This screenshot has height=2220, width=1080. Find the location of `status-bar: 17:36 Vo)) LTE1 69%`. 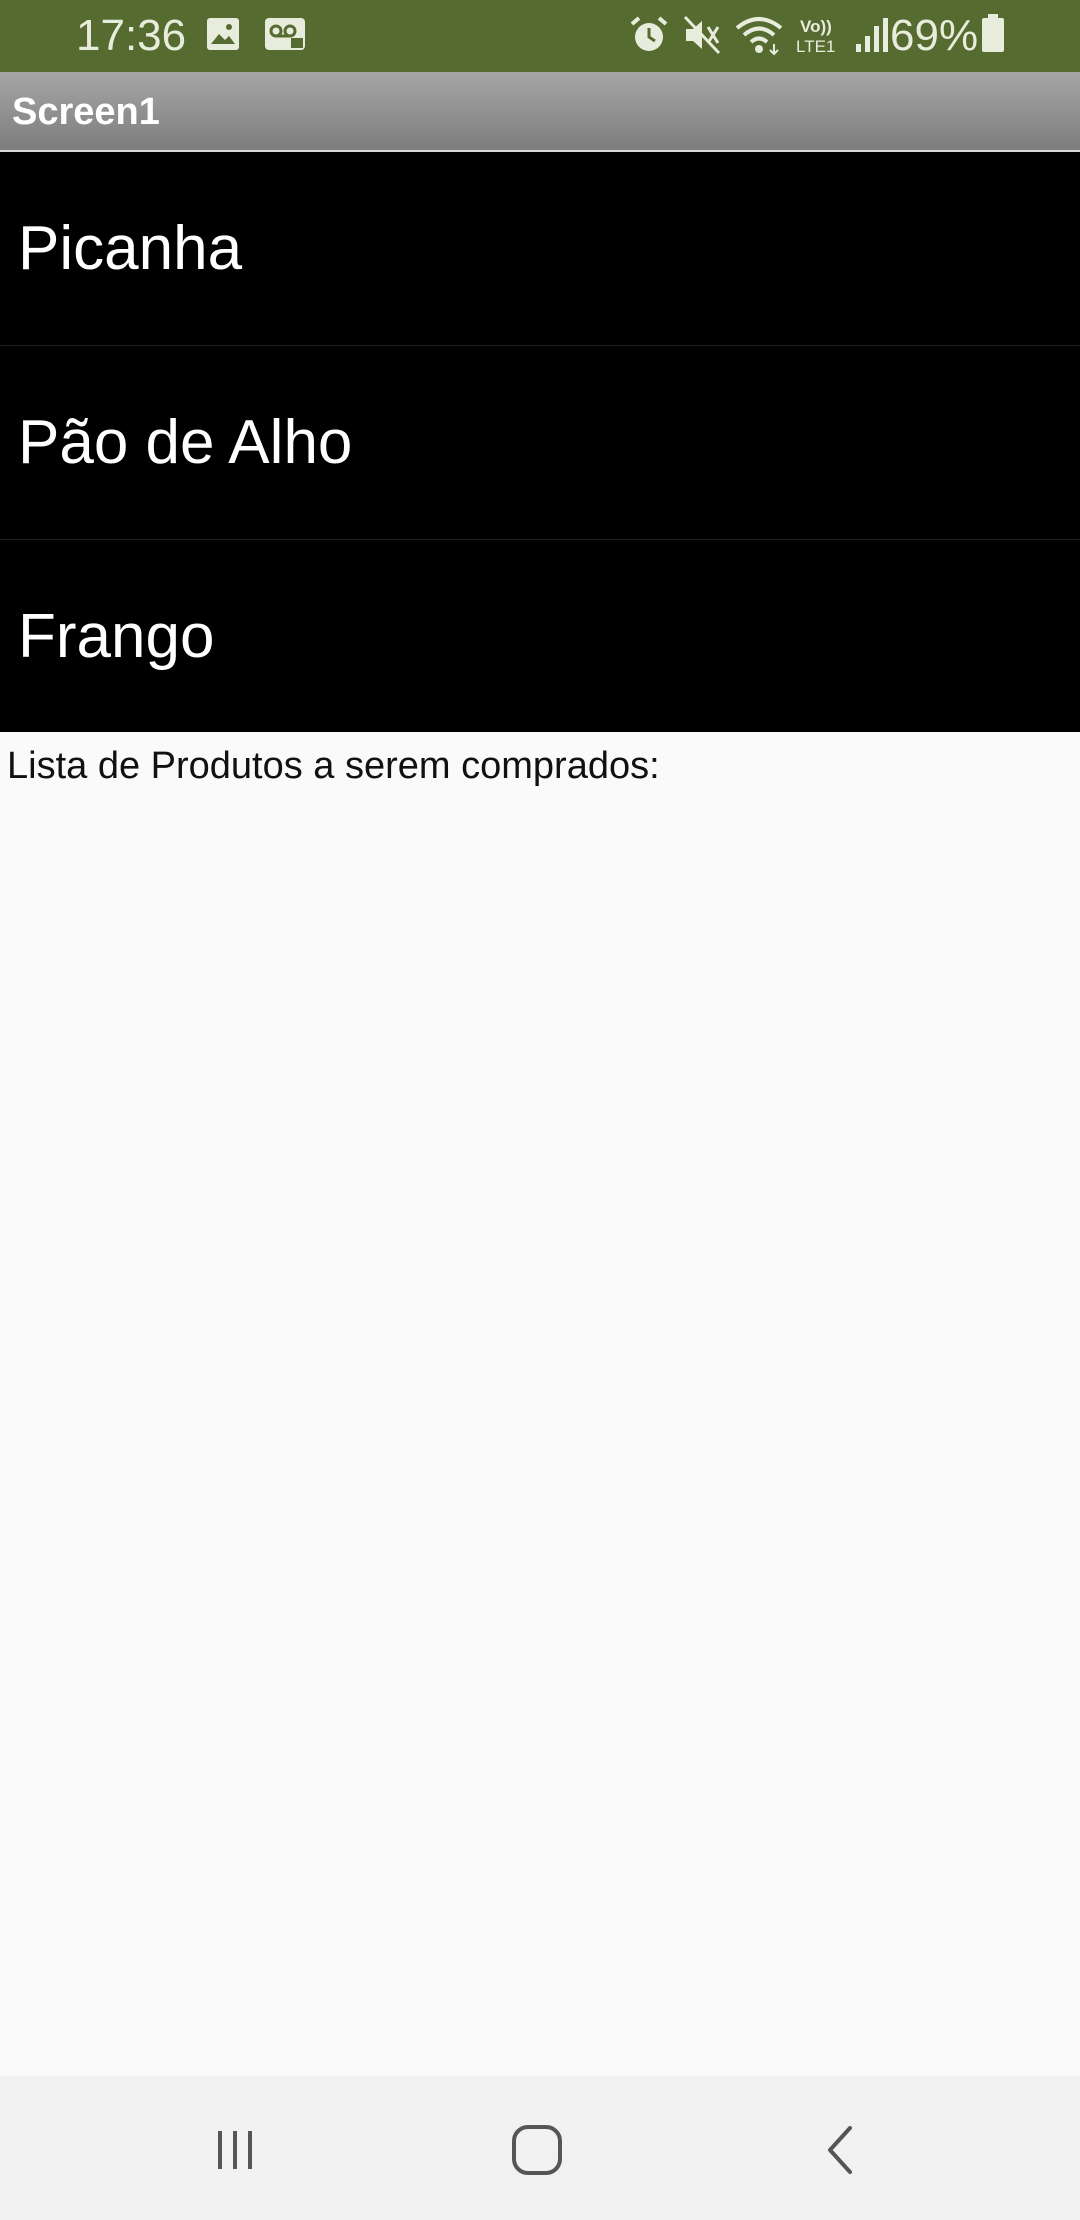

status-bar: 17:36 Vo)) LTE1 69% is located at coordinates (540, 36).